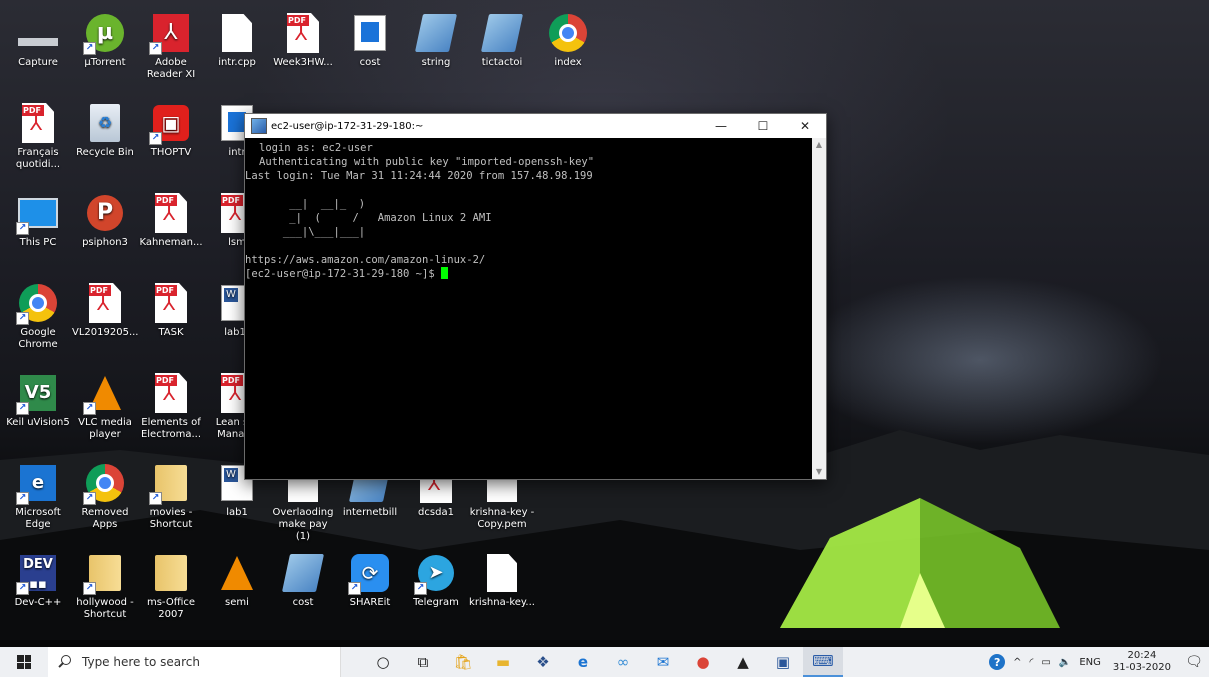 The width and height of the screenshot is (1209, 677). I want to click on desktop-icon-cost2: cost, so click(303, 588).